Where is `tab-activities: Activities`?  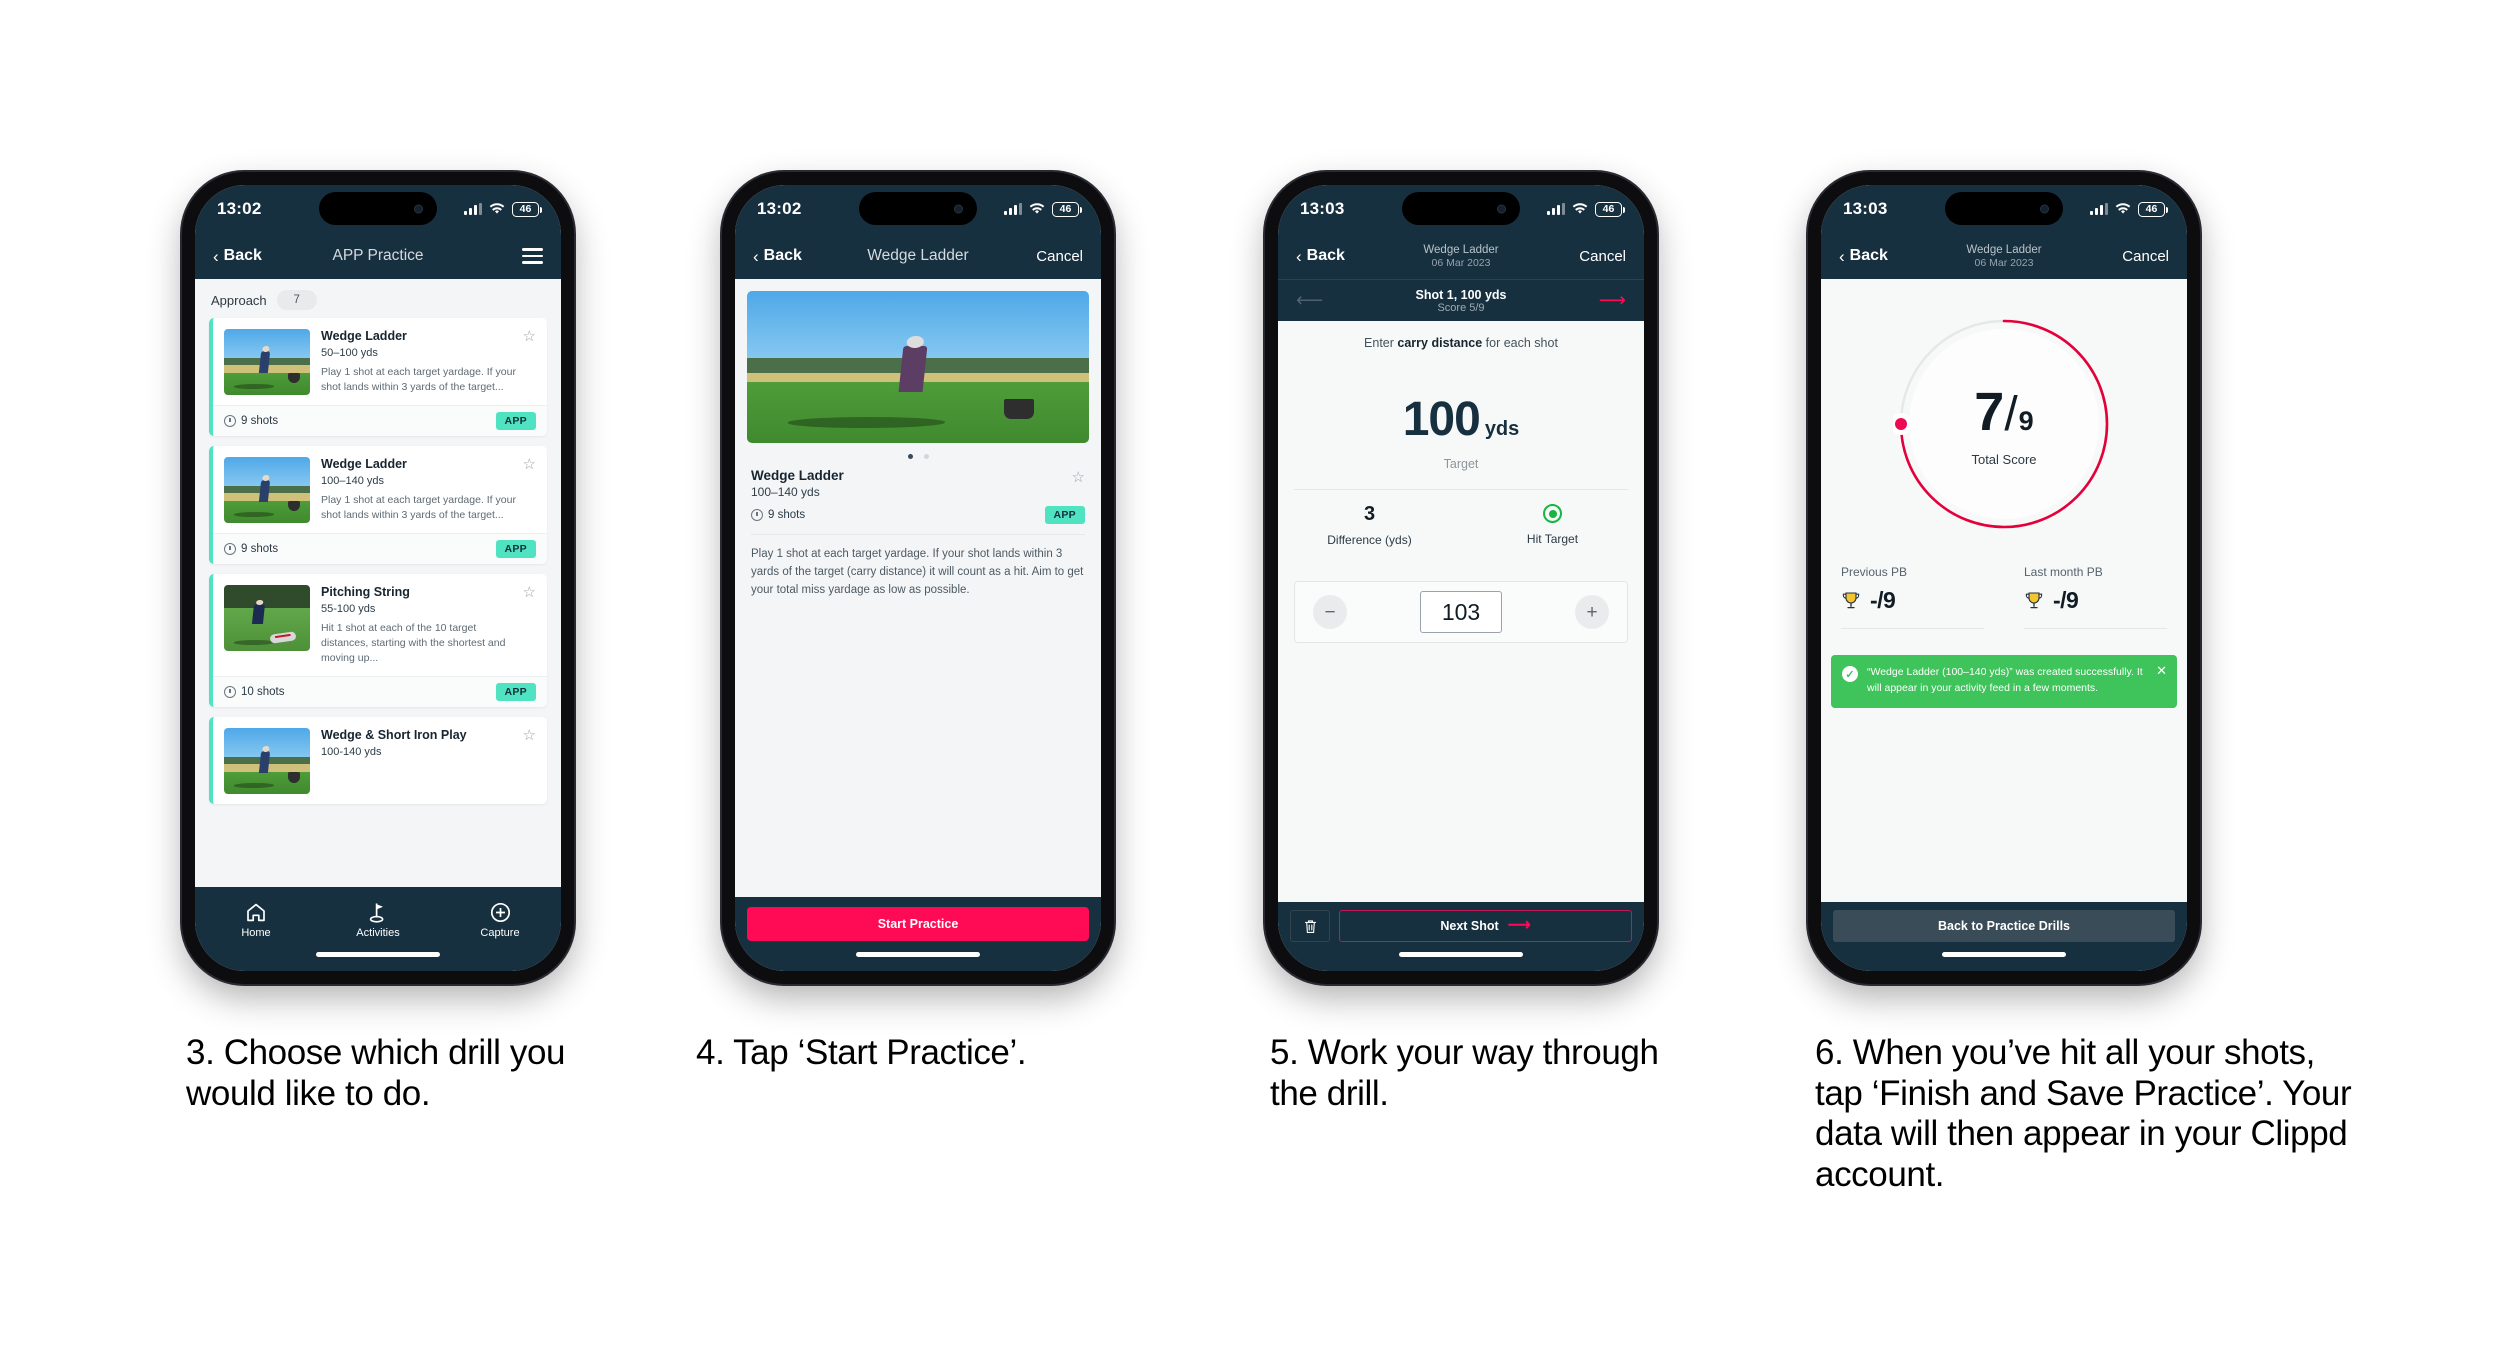
tab-activities: Activities is located at coordinates (378, 920).